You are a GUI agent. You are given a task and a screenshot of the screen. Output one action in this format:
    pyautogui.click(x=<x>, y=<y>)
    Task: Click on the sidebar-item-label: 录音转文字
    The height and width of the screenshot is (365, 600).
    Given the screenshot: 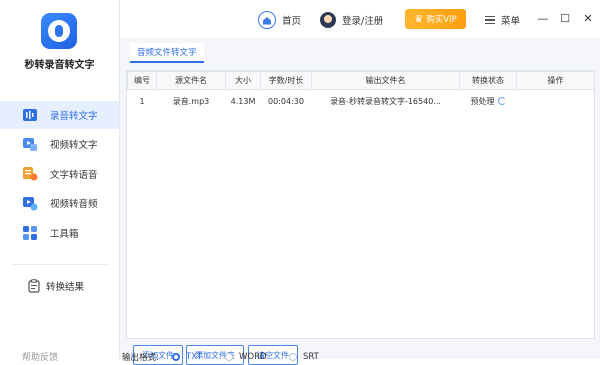 What is the action you would take?
    pyautogui.click(x=74, y=116)
    